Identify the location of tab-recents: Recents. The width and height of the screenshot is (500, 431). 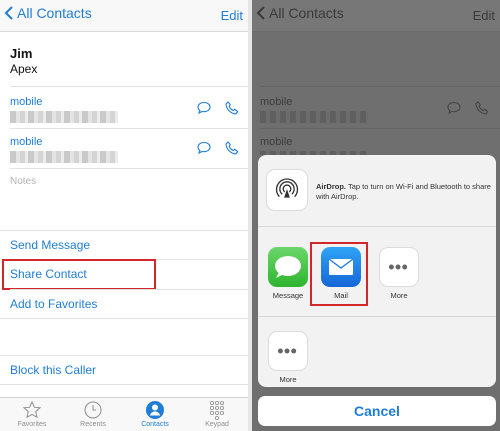
(93, 414).